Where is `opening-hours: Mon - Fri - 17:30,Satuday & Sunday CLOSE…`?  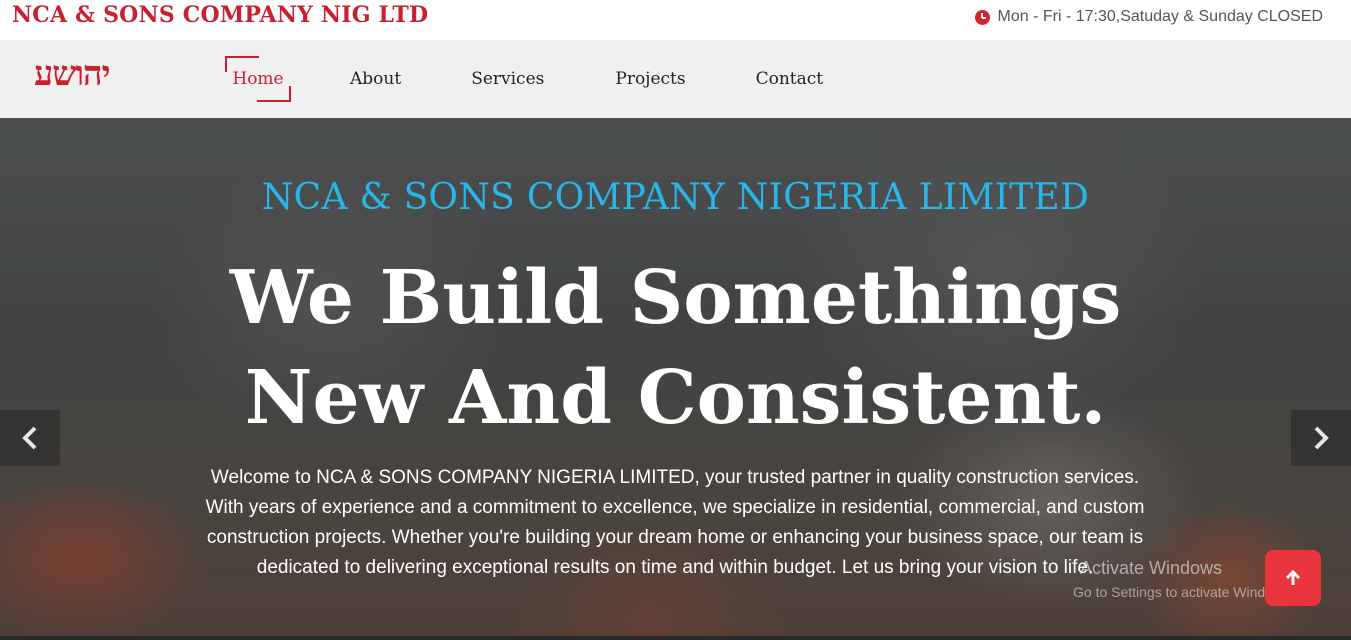 opening-hours: Mon - Fri - 17:30,Satuday & Sunday CLOSE… is located at coordinates (1148, 17).